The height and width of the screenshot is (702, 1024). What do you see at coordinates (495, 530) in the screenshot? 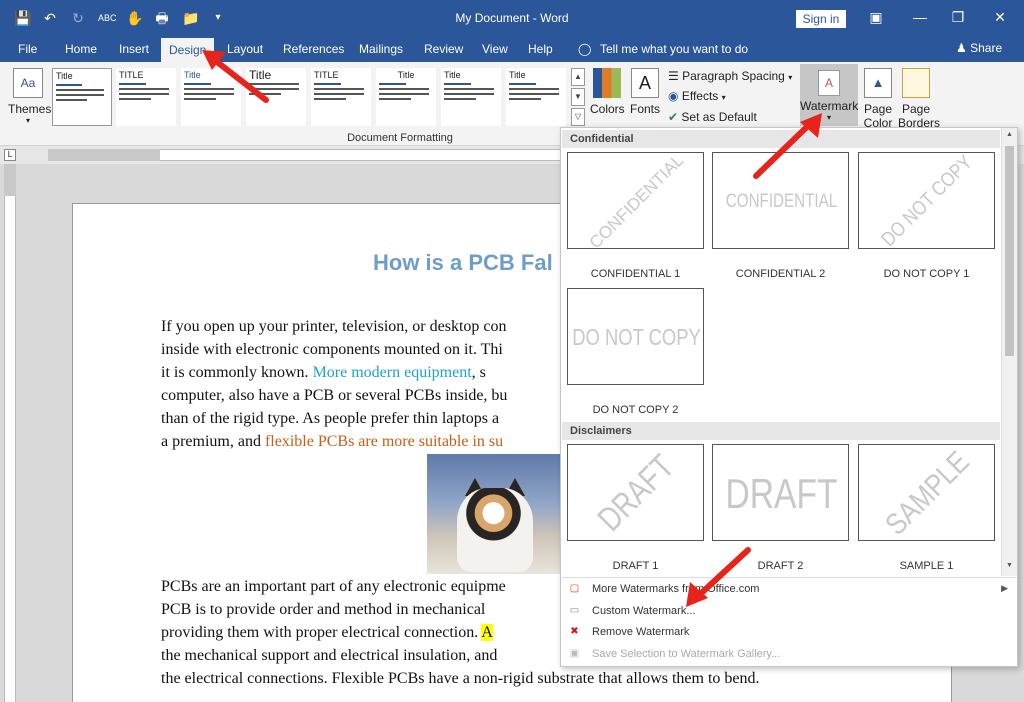
I see `cat-figure` at bounding box center [495, 530].